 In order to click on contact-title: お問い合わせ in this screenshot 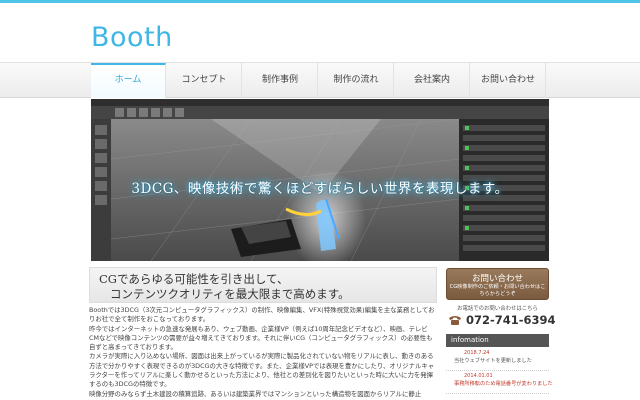, I will do `click(497, 279)`.